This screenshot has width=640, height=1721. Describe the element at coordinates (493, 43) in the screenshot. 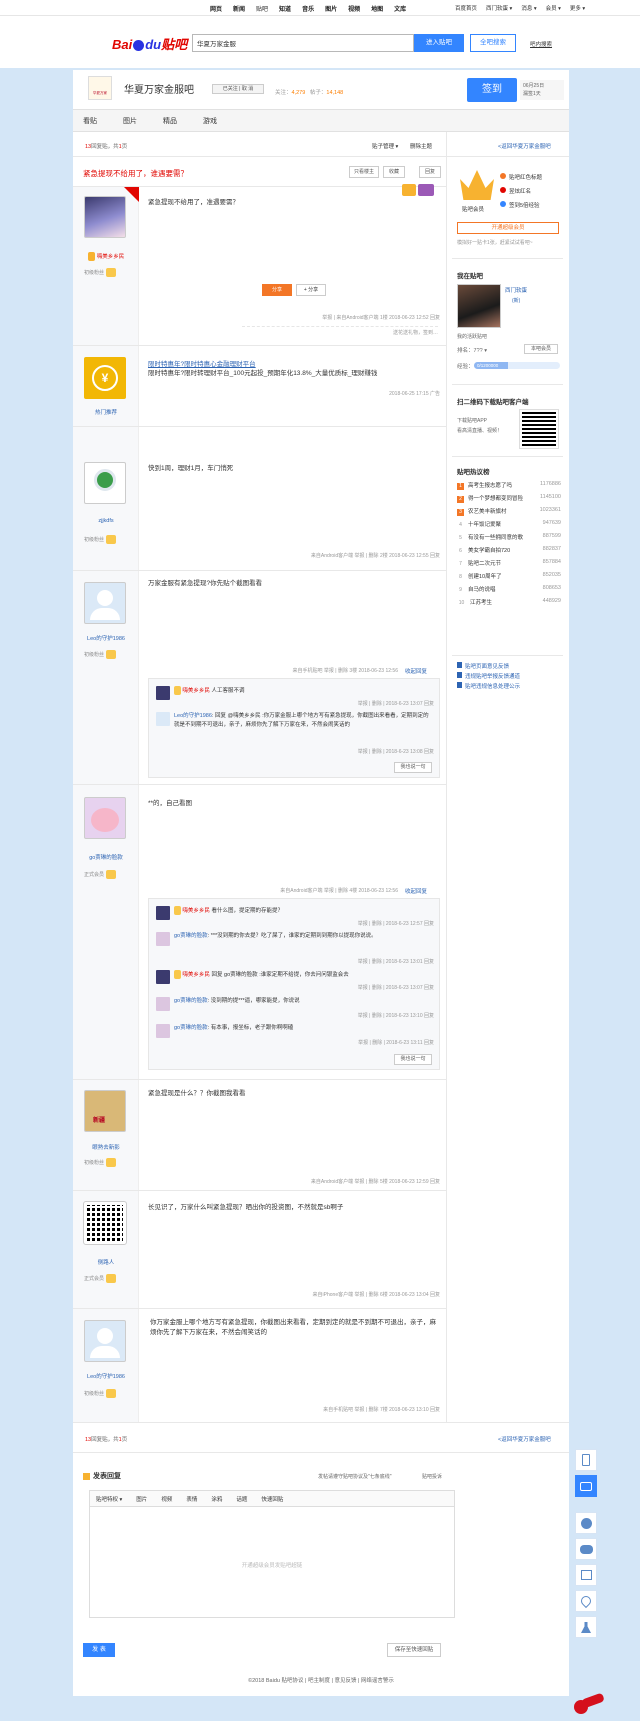

I see `global-search-button: 全吧搜索` at that location.